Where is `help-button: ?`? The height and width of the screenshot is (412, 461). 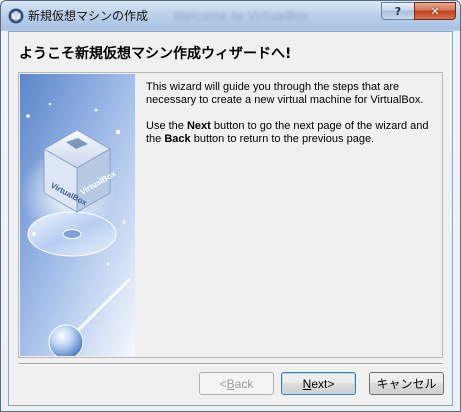
help-button: ? is located at coordinates (398, 11).